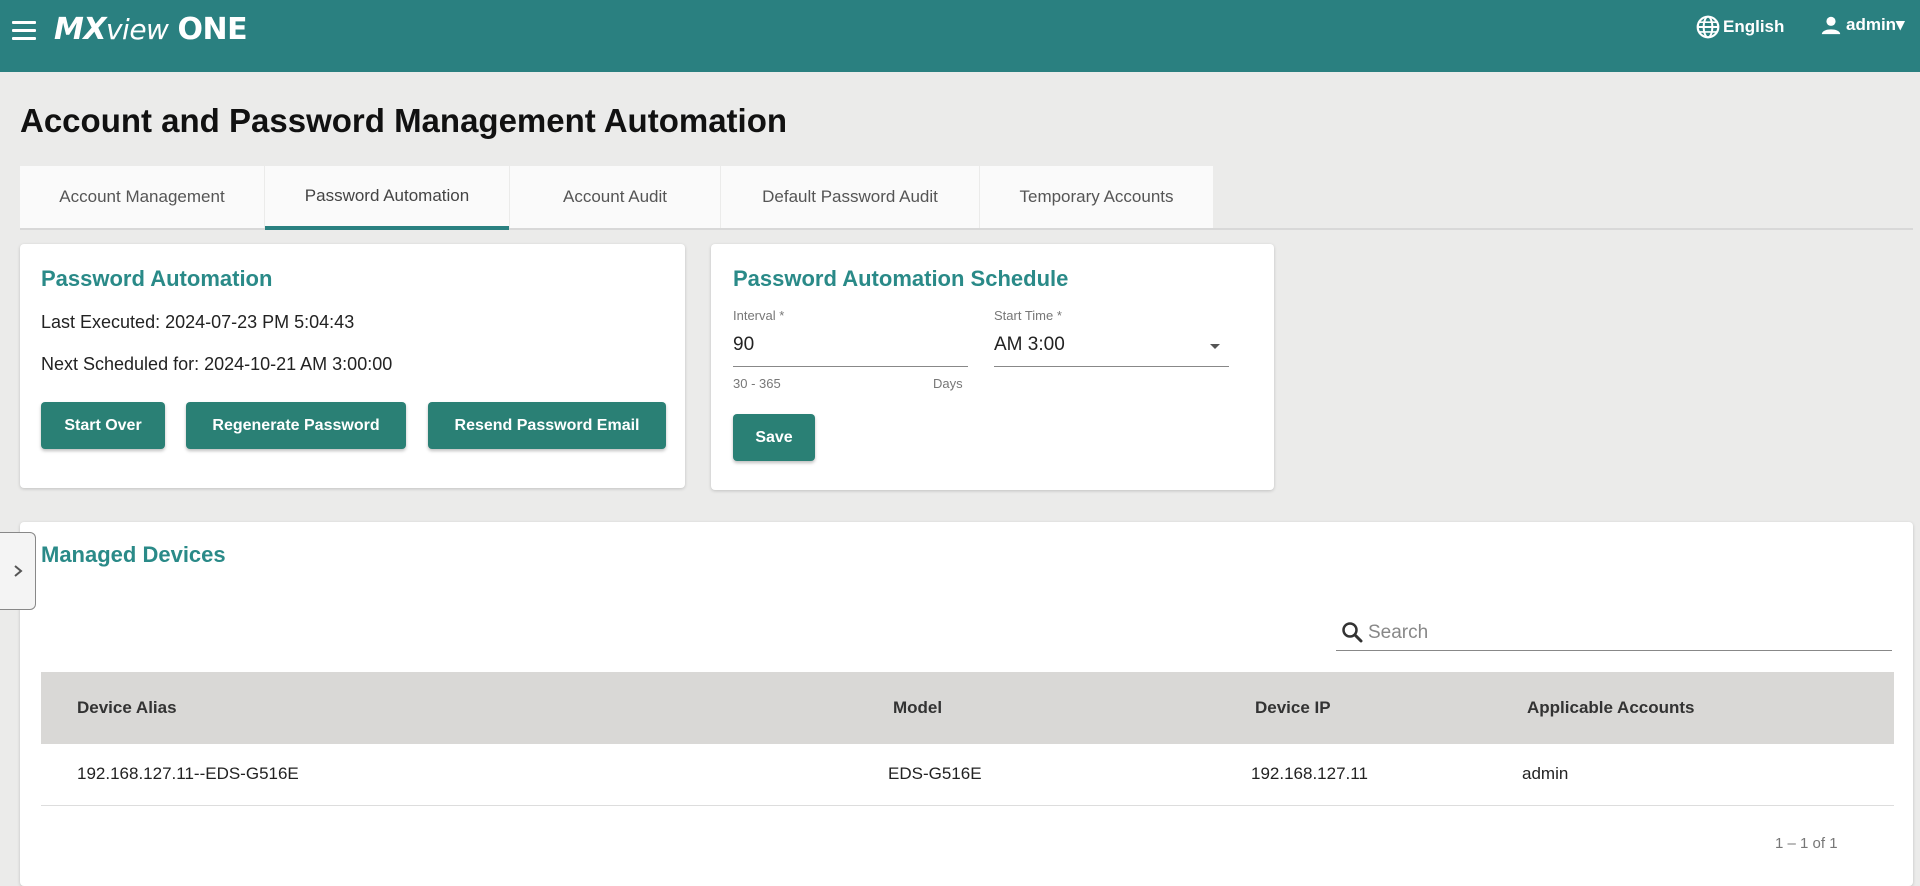 This screenshot has height=886, width=1920. Describe the element at coordinates (1754, 26) in the screenshot. I see `language-label: English` at that location.